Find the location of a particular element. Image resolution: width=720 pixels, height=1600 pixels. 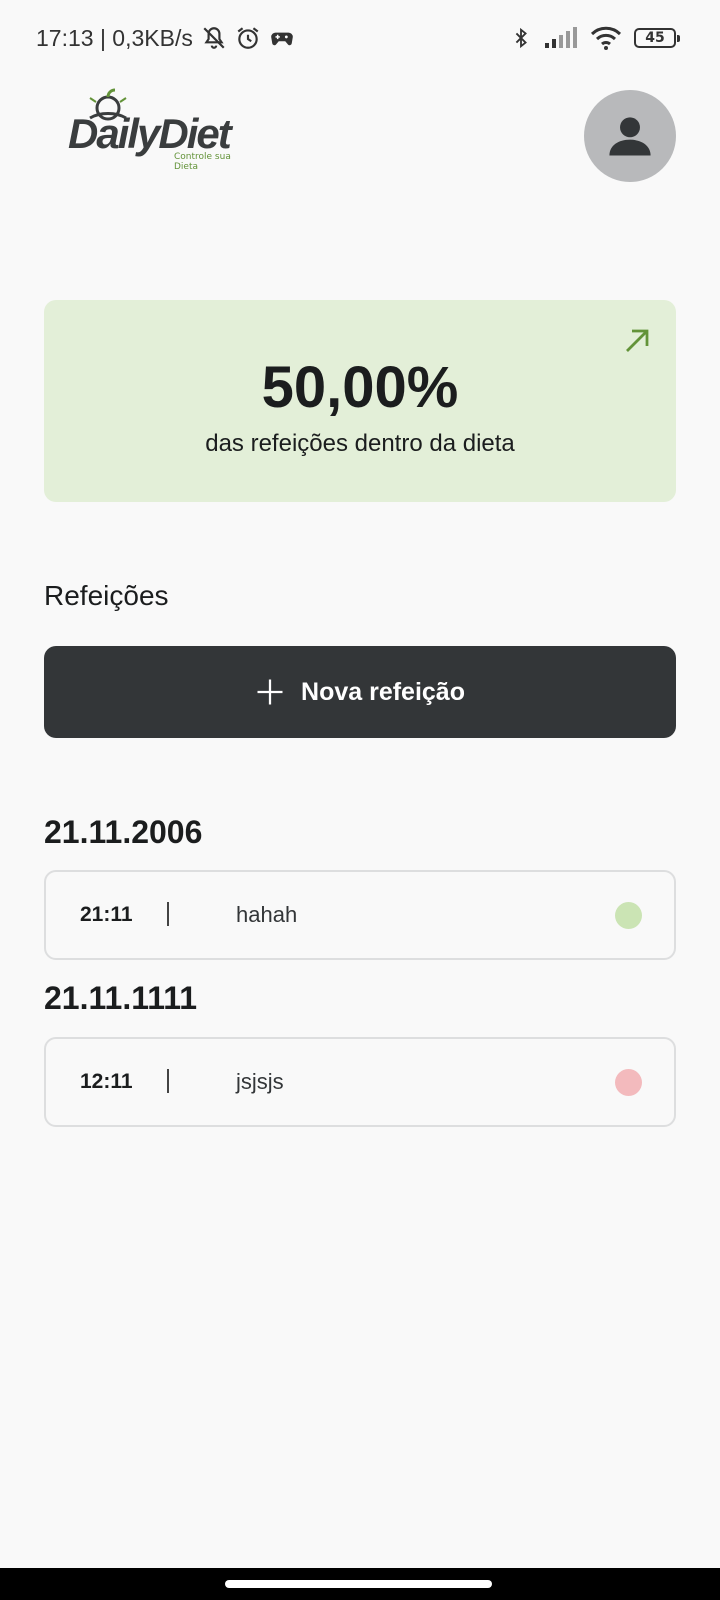

daily-diet-logo: DailyDiet Controle sua Dieta is located at coordinates (161, 130).